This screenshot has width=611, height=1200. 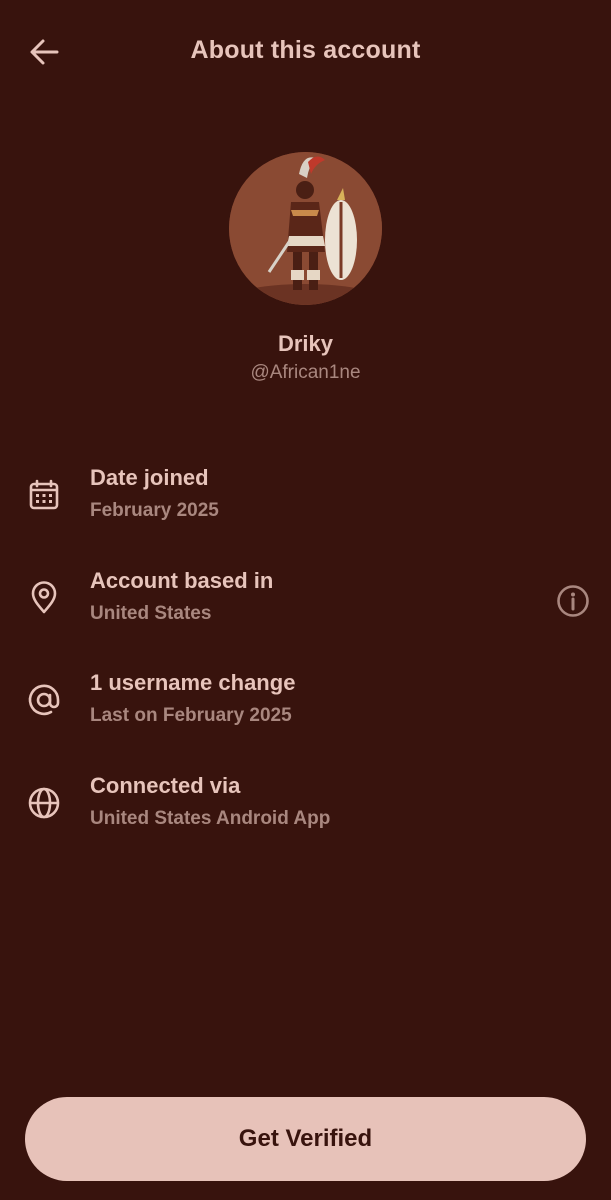 What do you see at coordinates (305, 604) in the screenshot?
I see `info-item-account-based-in: Account based in United States` at bounding box center [305, 604].